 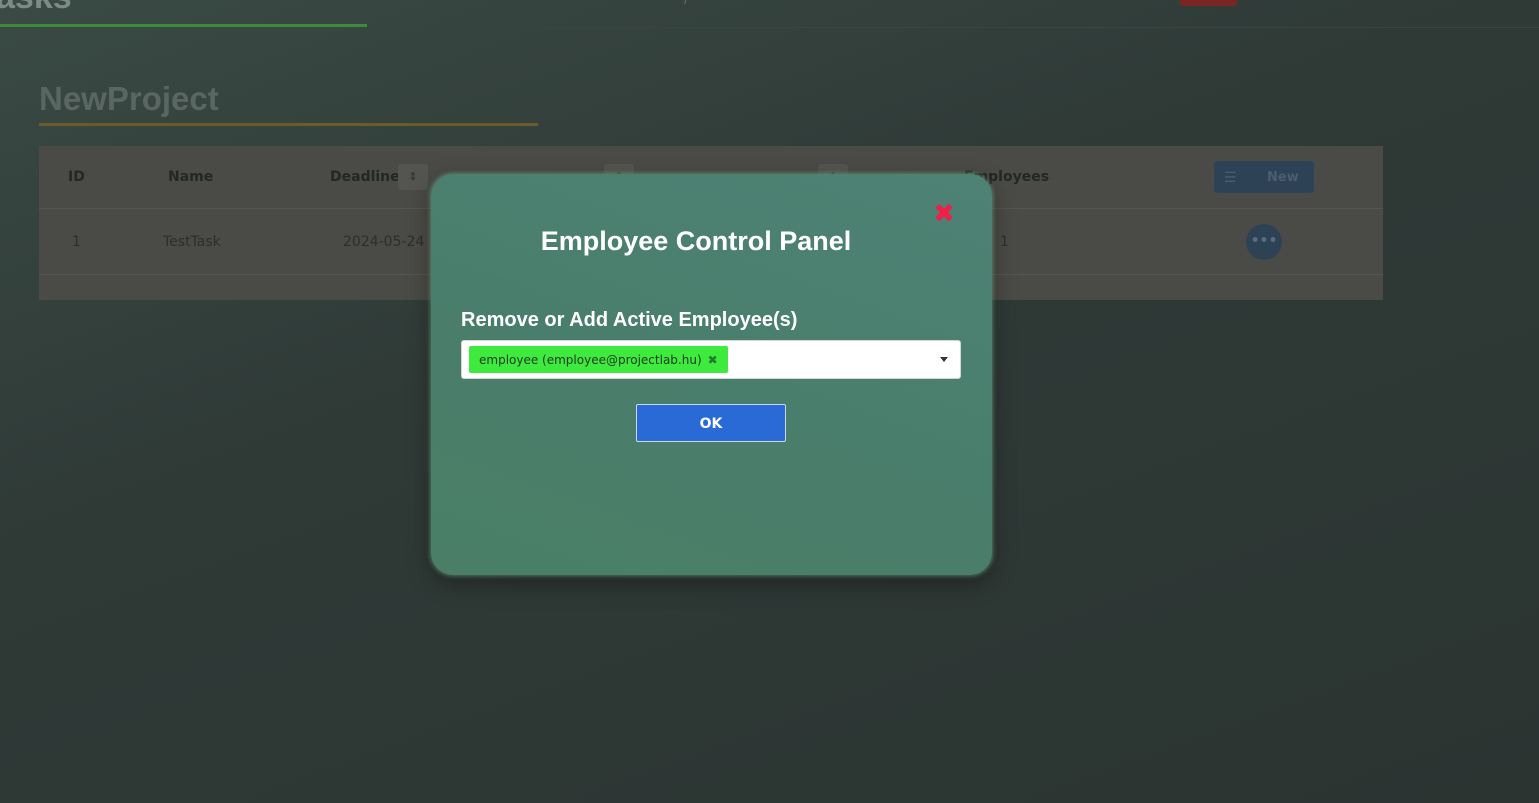 I want to click on nav-active-indicator, so click(x=183, y=25).